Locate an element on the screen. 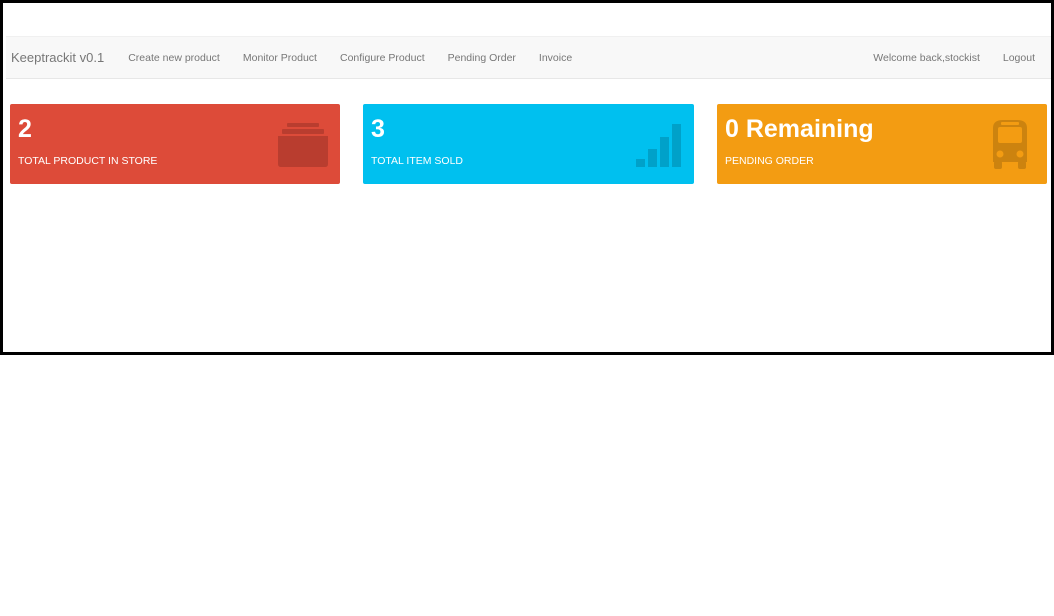  nav-configure-product: Configure Product is located at coordinates (382, 58).